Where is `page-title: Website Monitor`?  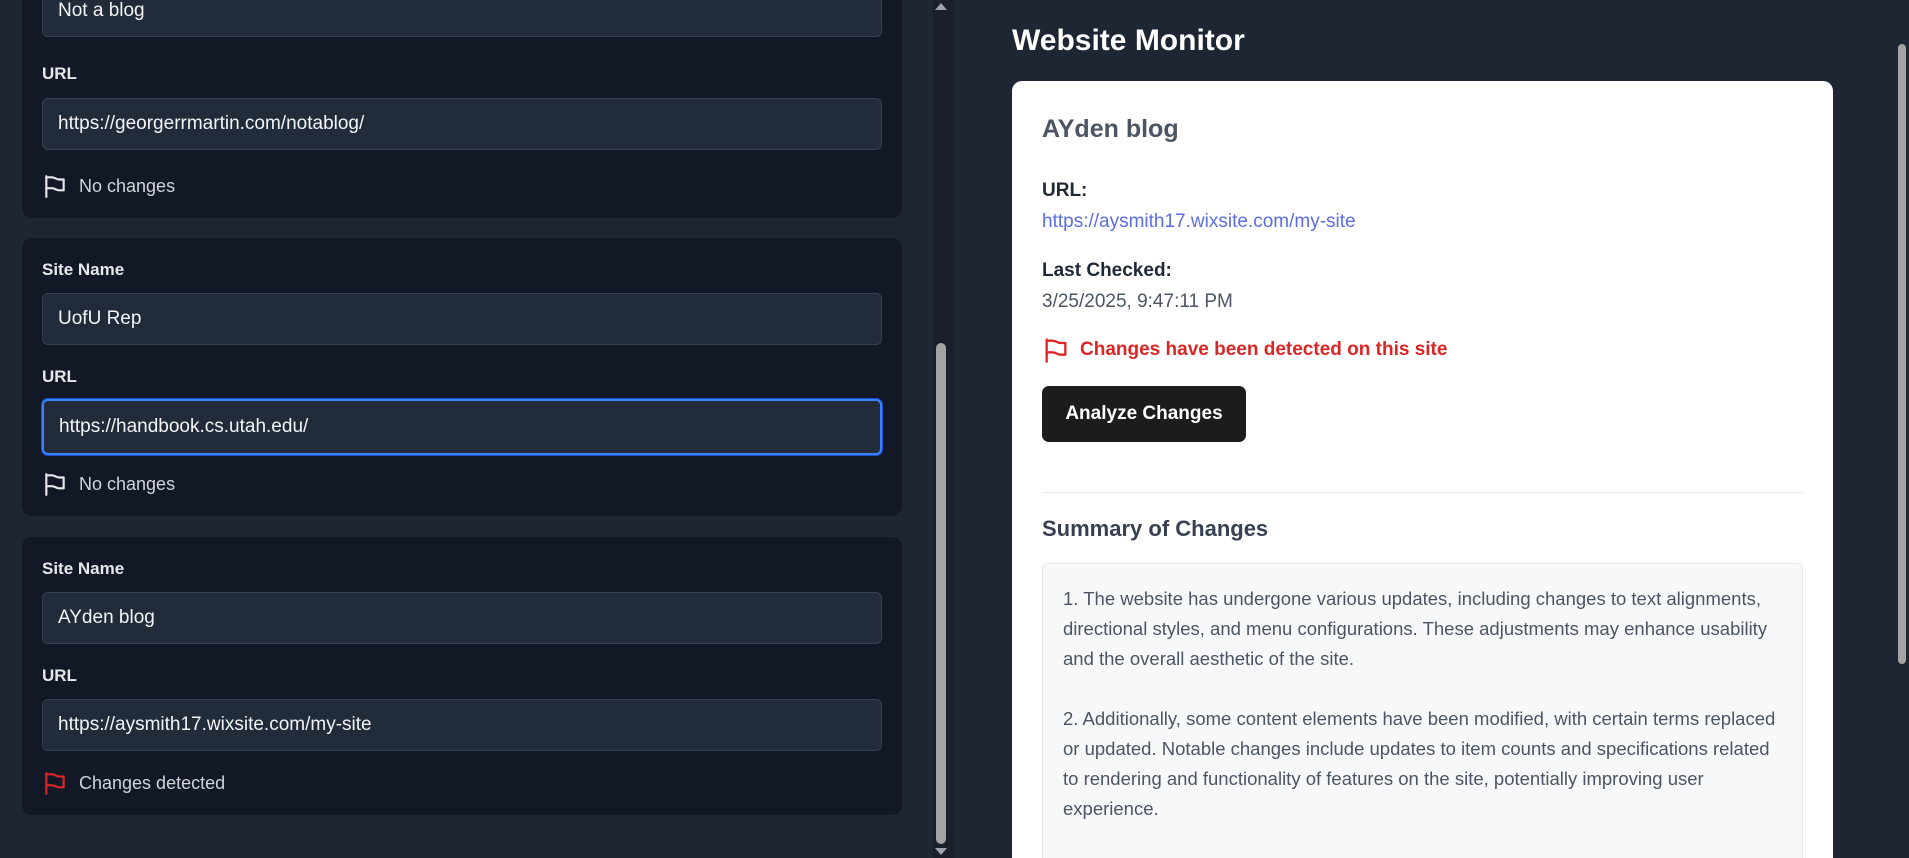 page-title: Website Monitor is located at coordinates (1128, 40).